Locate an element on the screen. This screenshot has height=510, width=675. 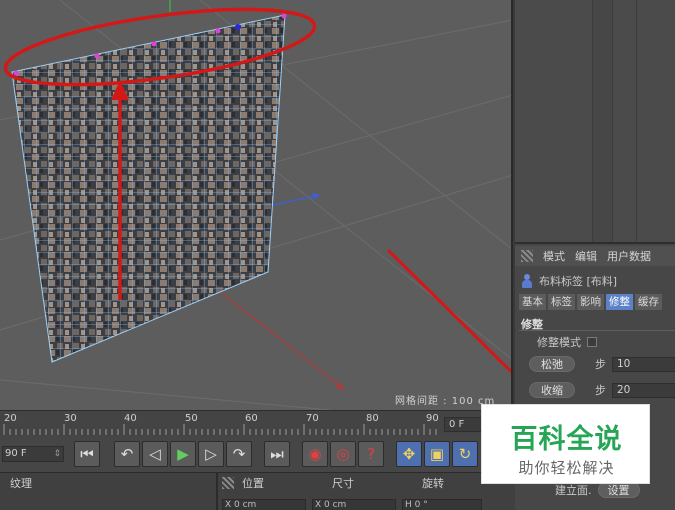
coords-grip-icon is located at coordinates (228, 483).